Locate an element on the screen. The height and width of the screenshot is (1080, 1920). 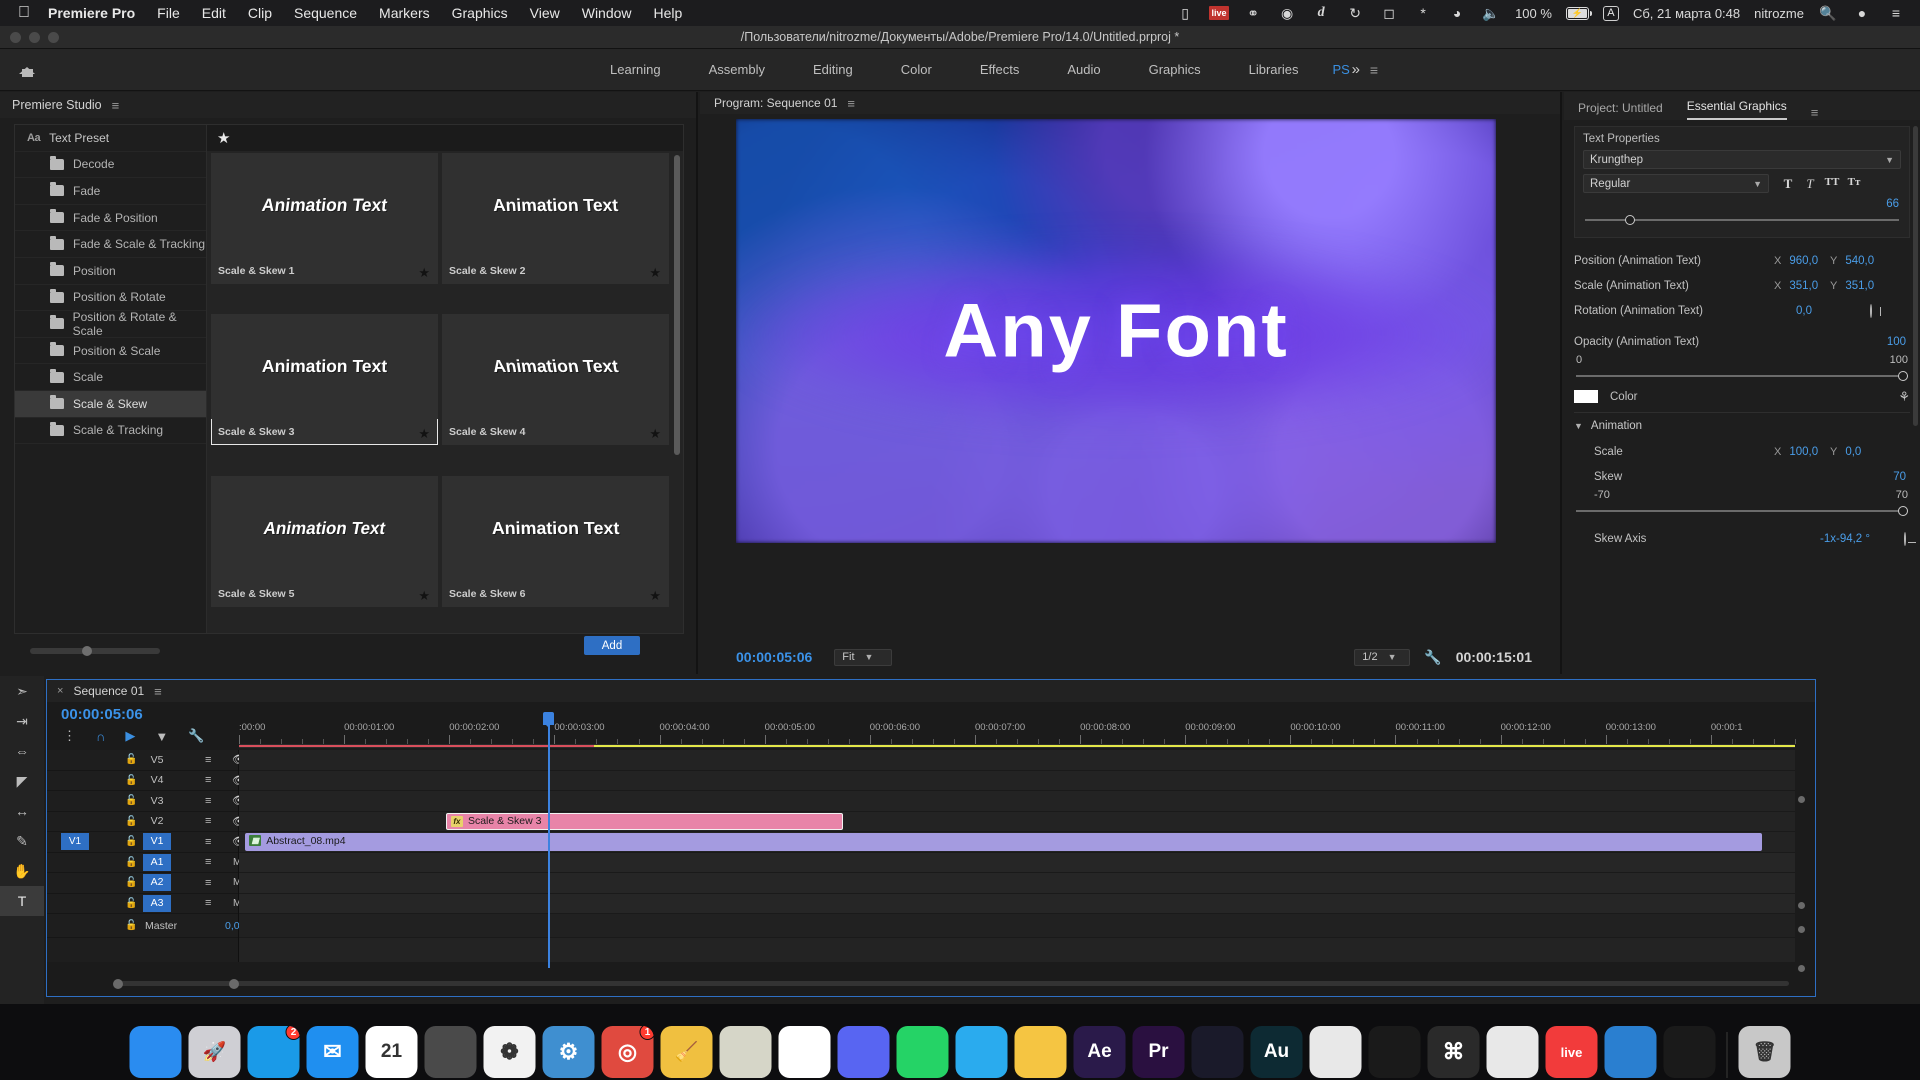
dock-ableton-live-icon: live is located at coordinates (1571, 1052).